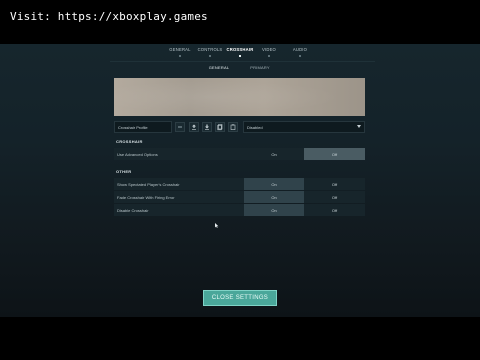 Image resolution: width=480 pixels, height=360 pixels. Describe the element at coordinates (359, 126) in the screenshot. I see `chevron-down-icon` at that location.